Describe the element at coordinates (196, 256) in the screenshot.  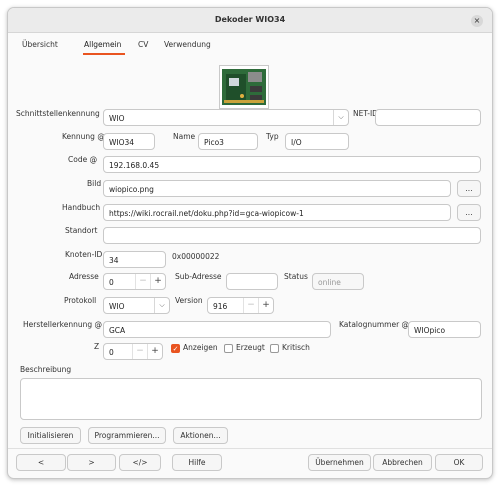
I see `knoten-hex: 0x00000022` at that location.